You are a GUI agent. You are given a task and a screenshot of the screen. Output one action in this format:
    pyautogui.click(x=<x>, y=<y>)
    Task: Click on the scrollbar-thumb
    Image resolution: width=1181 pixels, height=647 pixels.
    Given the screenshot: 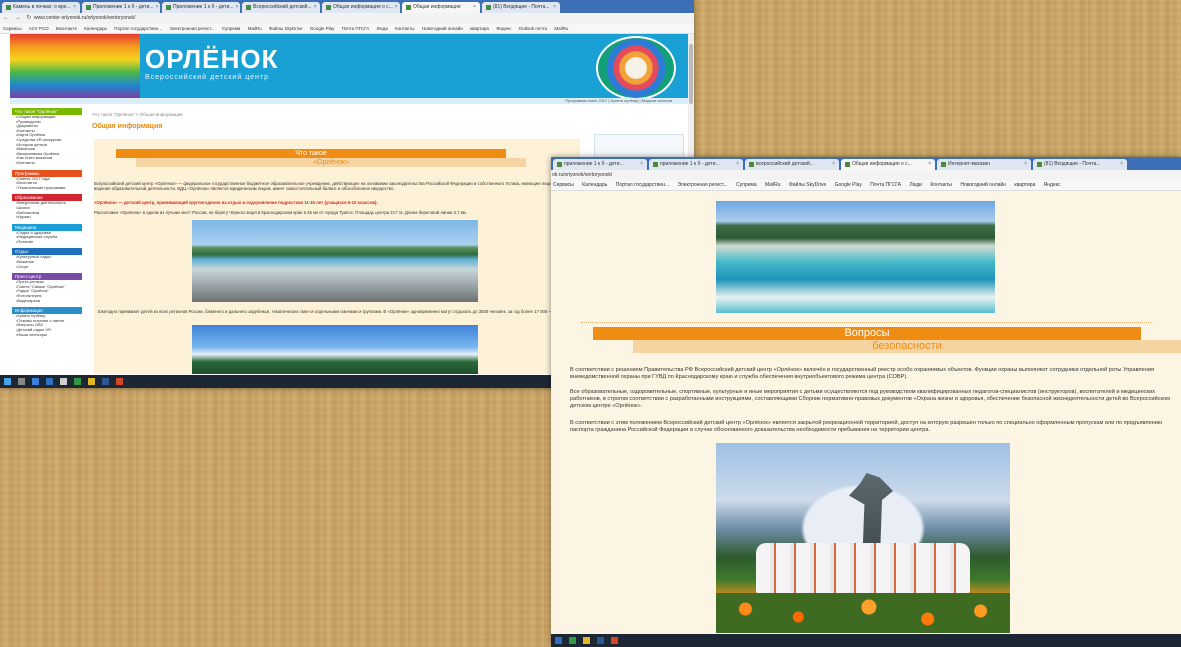 What is the action you would take?
    pyautogui.click(x=691, y=74)
    